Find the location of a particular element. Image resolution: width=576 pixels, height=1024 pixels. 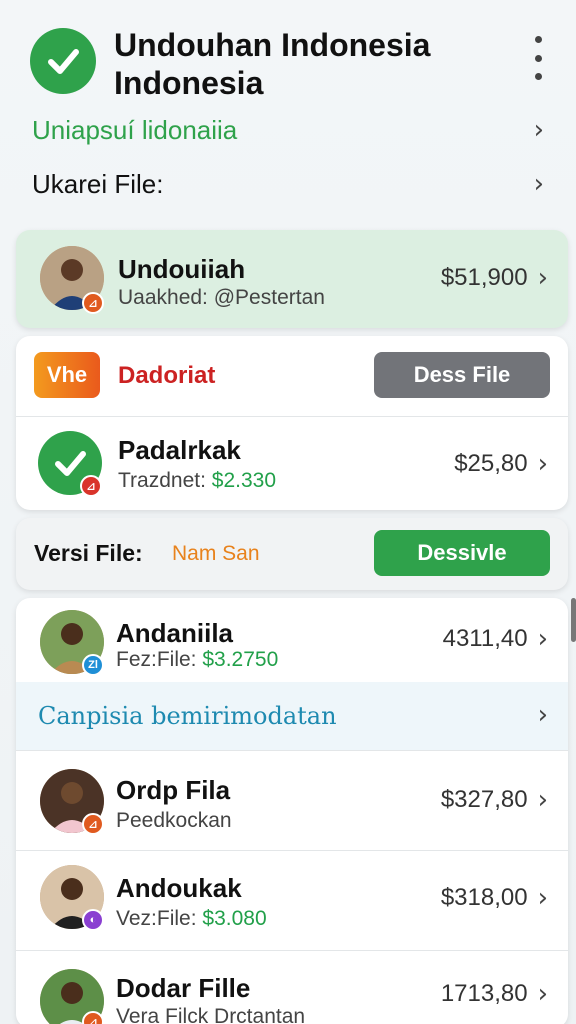

item-amount-group: $25,80 › is located at coordinates (501, 464).